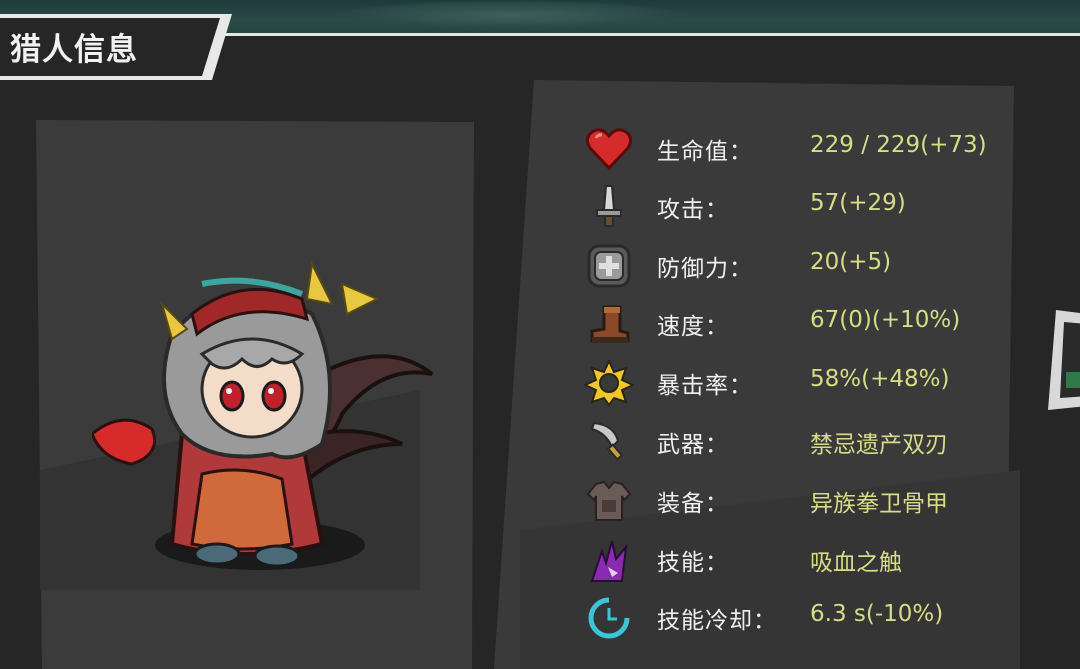  Describe the element at coordinates (609, 206) in the screenshot. I see `sword-icon` at that location.